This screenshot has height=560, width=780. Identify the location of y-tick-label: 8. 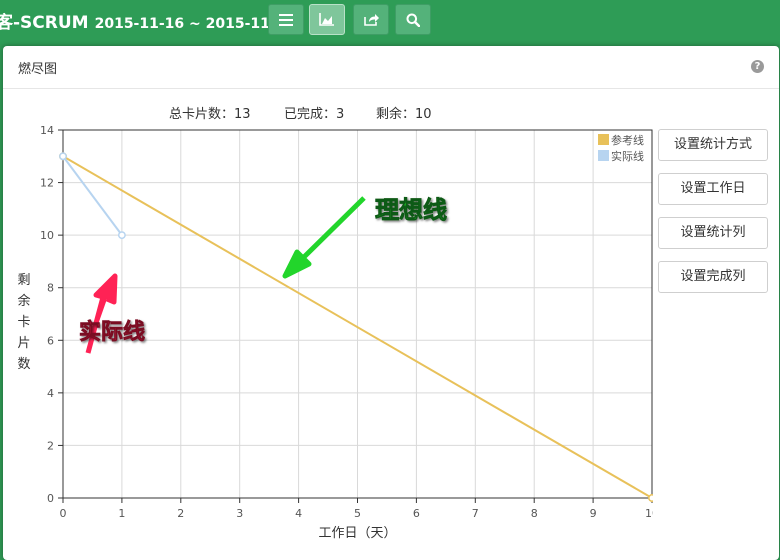
(50, 288).